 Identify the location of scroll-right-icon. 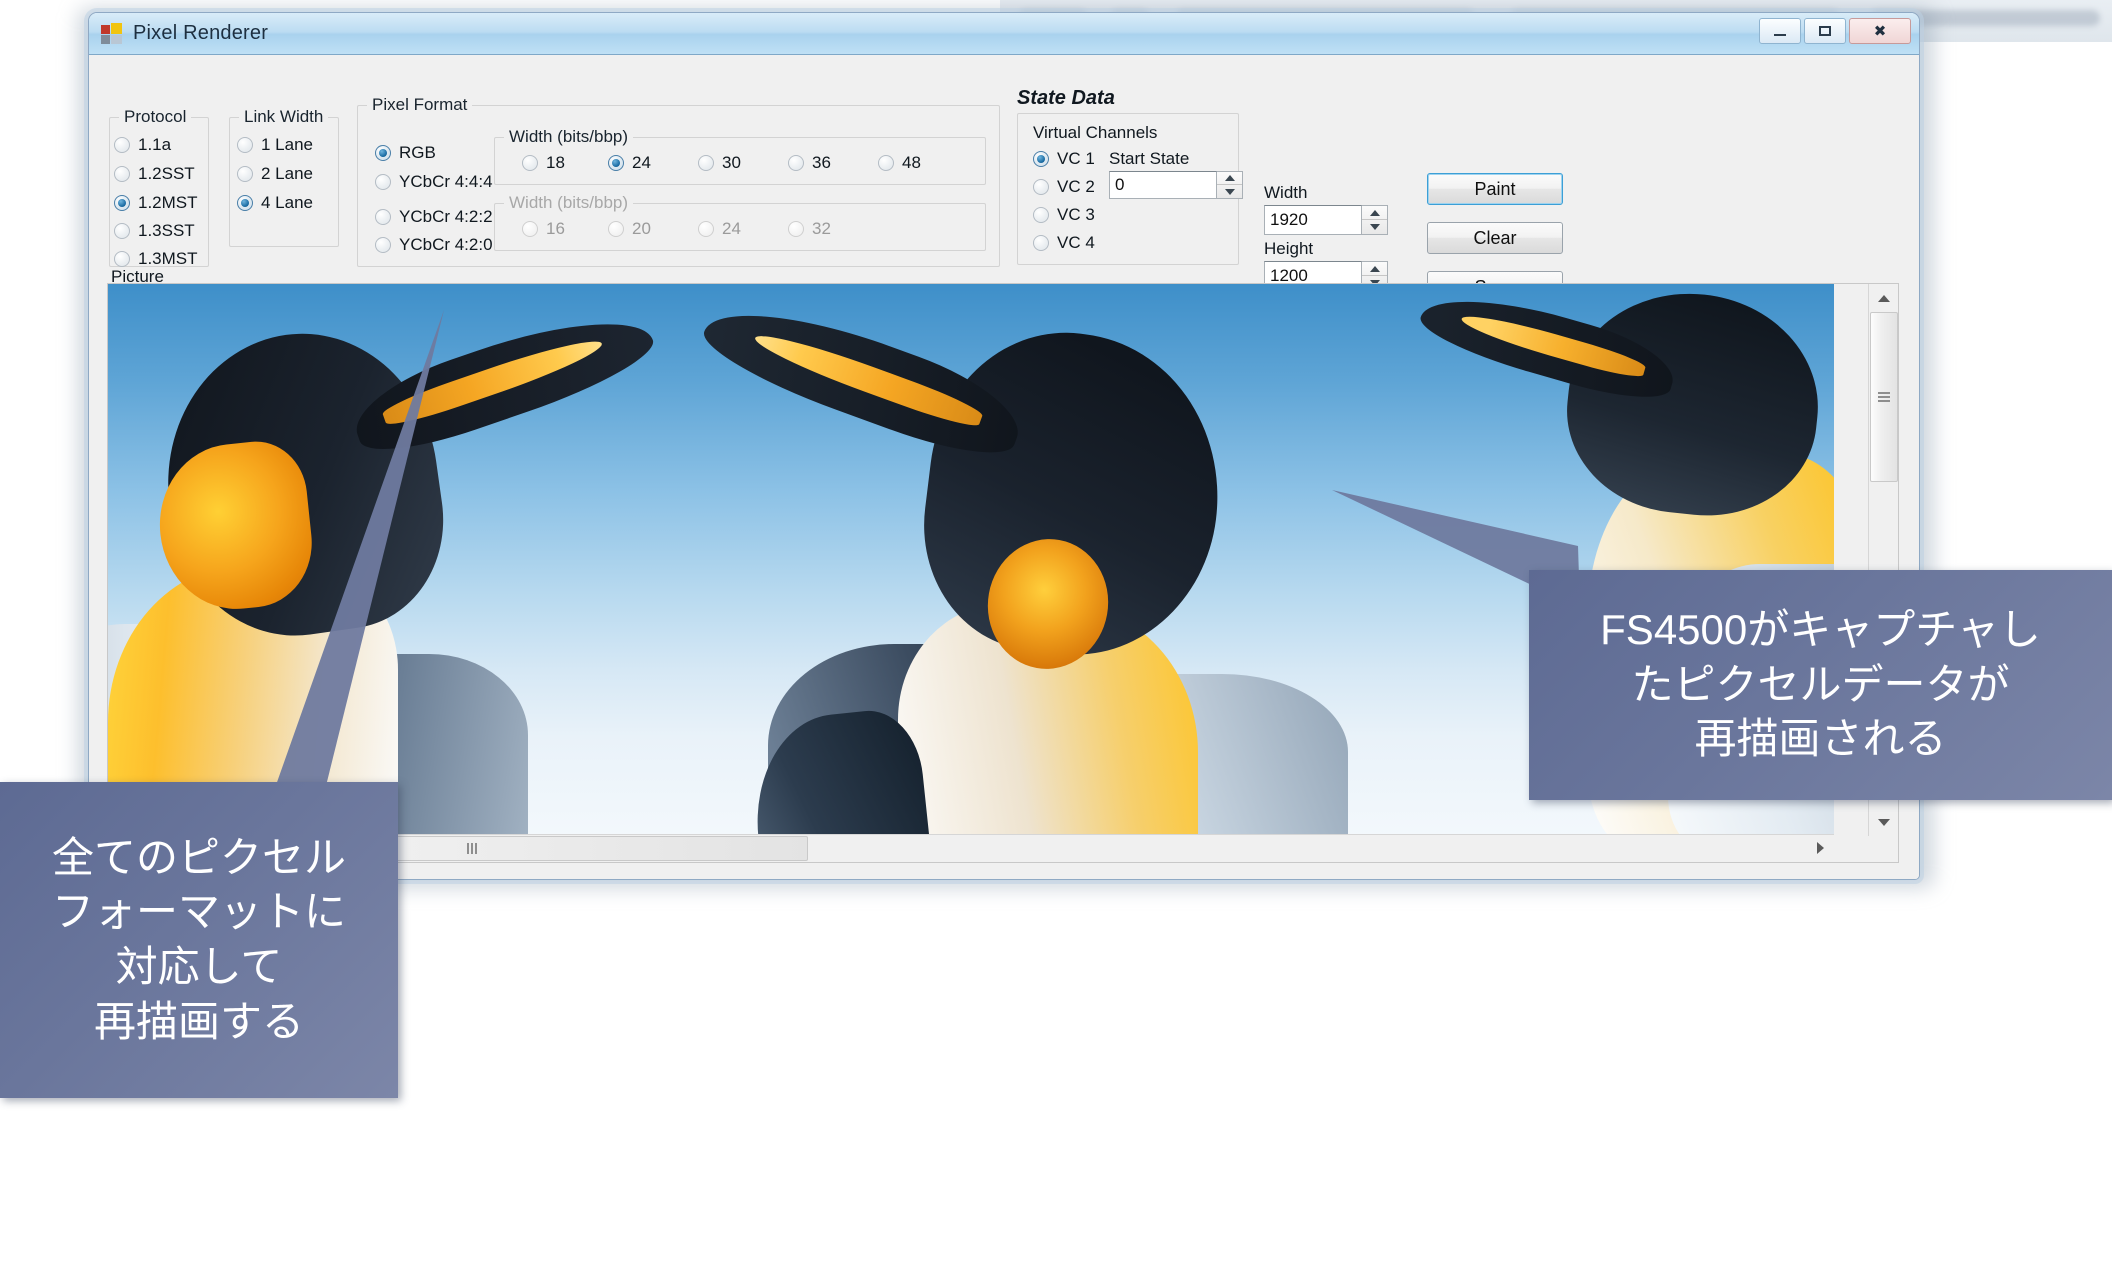
(1820, 848).